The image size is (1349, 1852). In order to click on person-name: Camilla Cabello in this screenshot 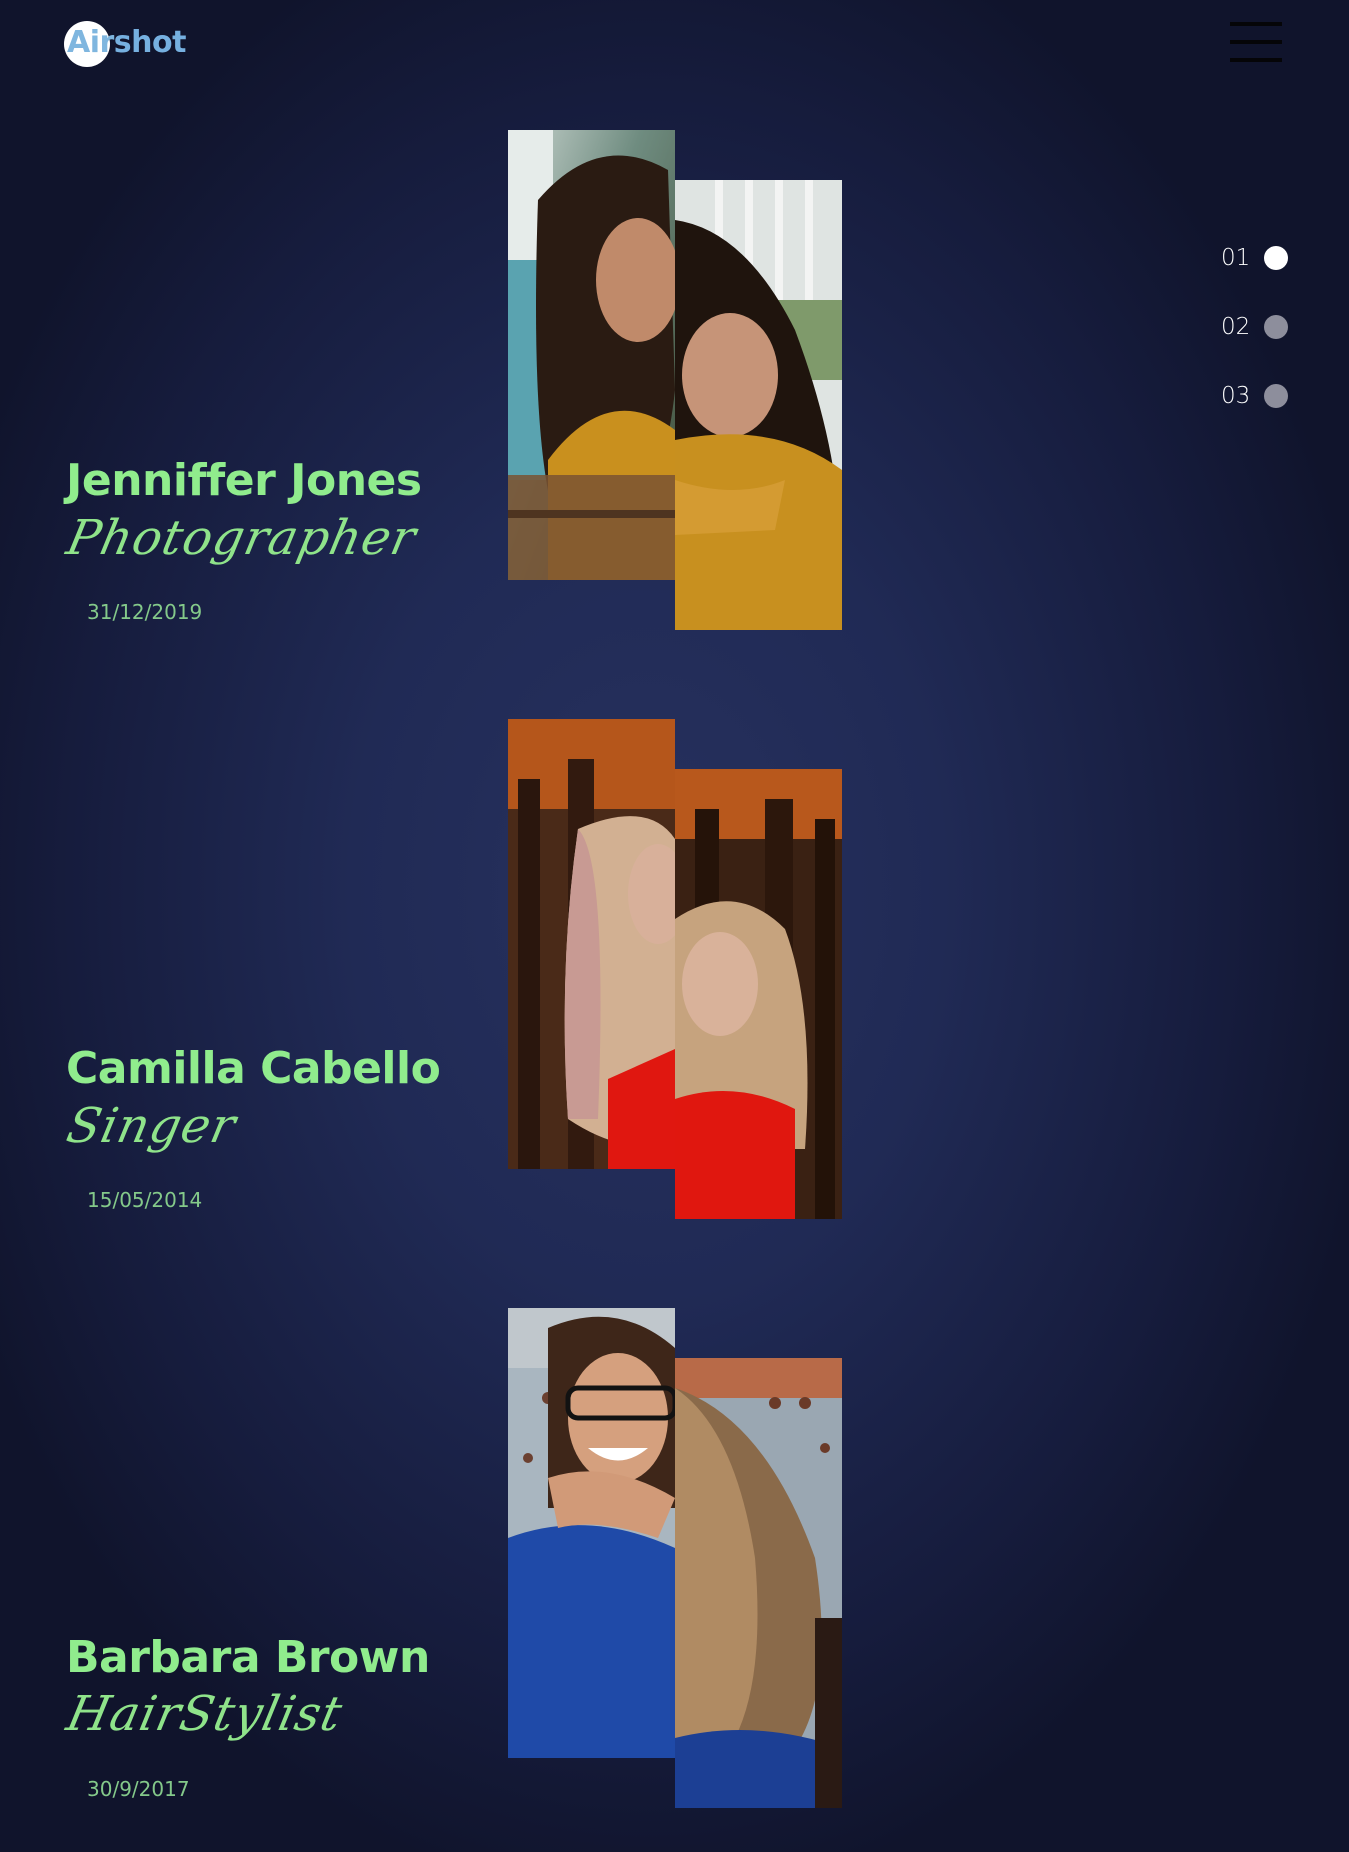, I will do `click(253, 1068)`.